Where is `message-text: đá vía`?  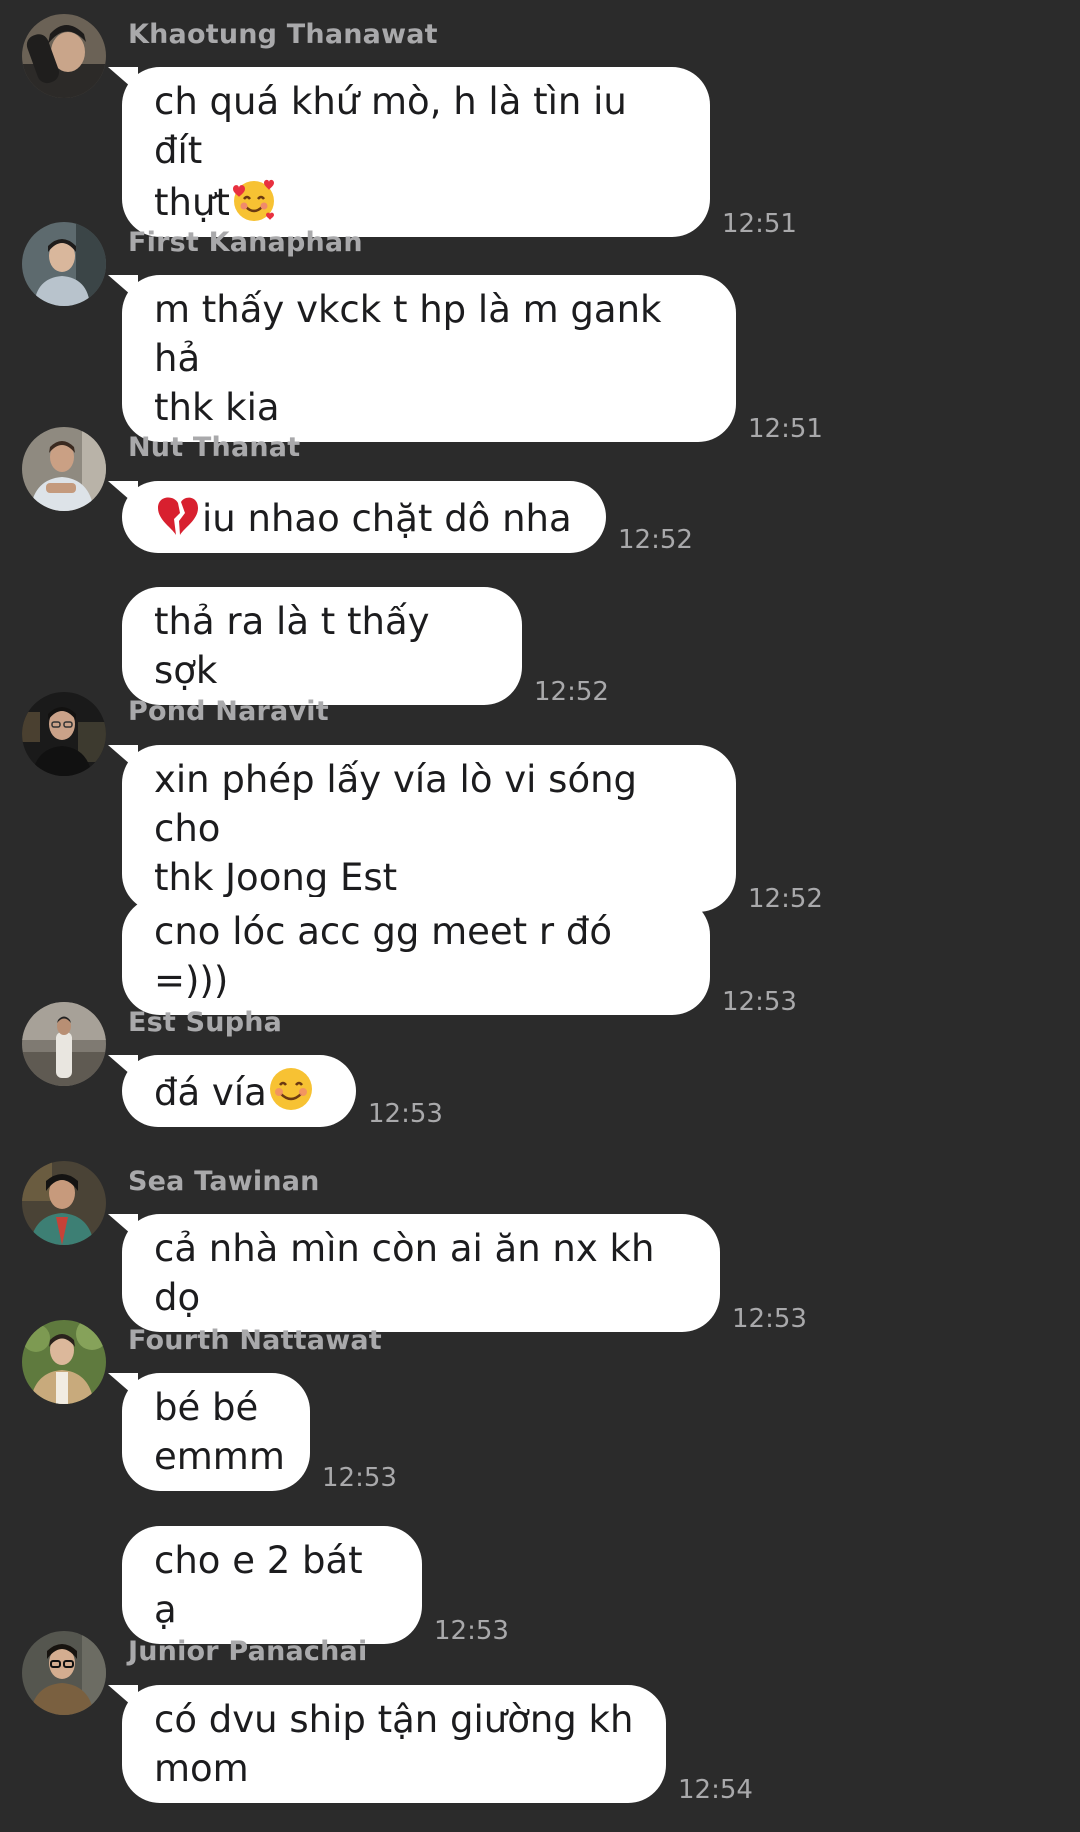
message-text: đá vía is located at coordinates (239, 1091).